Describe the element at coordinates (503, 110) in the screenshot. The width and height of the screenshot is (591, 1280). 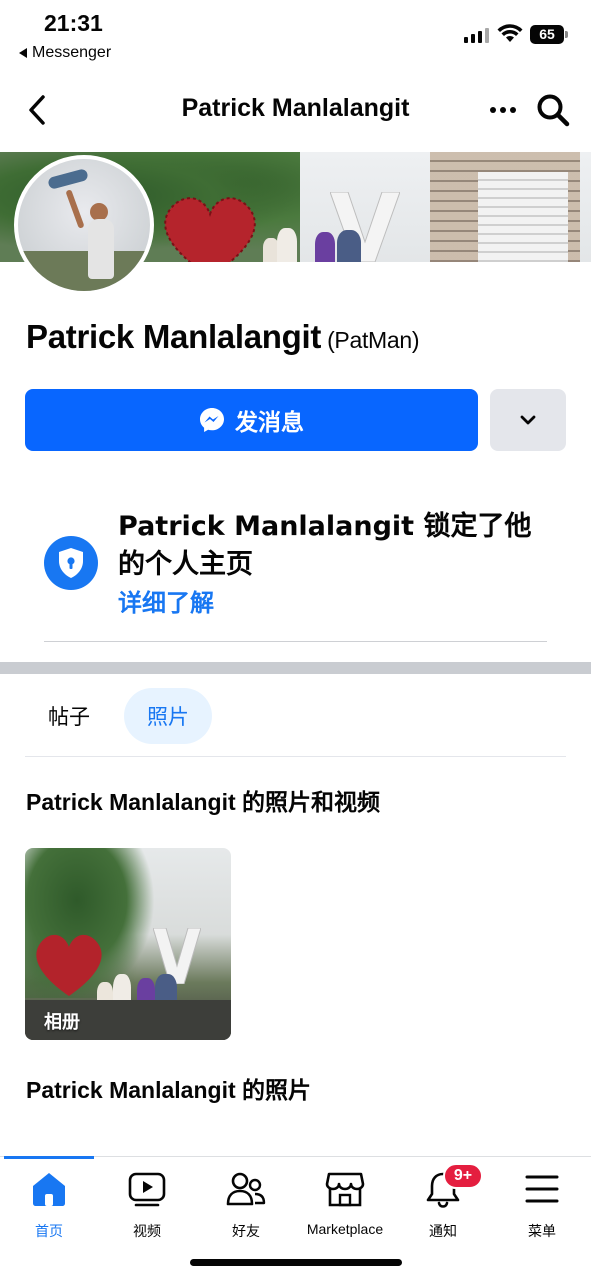
I see `more-options-button` at that location.